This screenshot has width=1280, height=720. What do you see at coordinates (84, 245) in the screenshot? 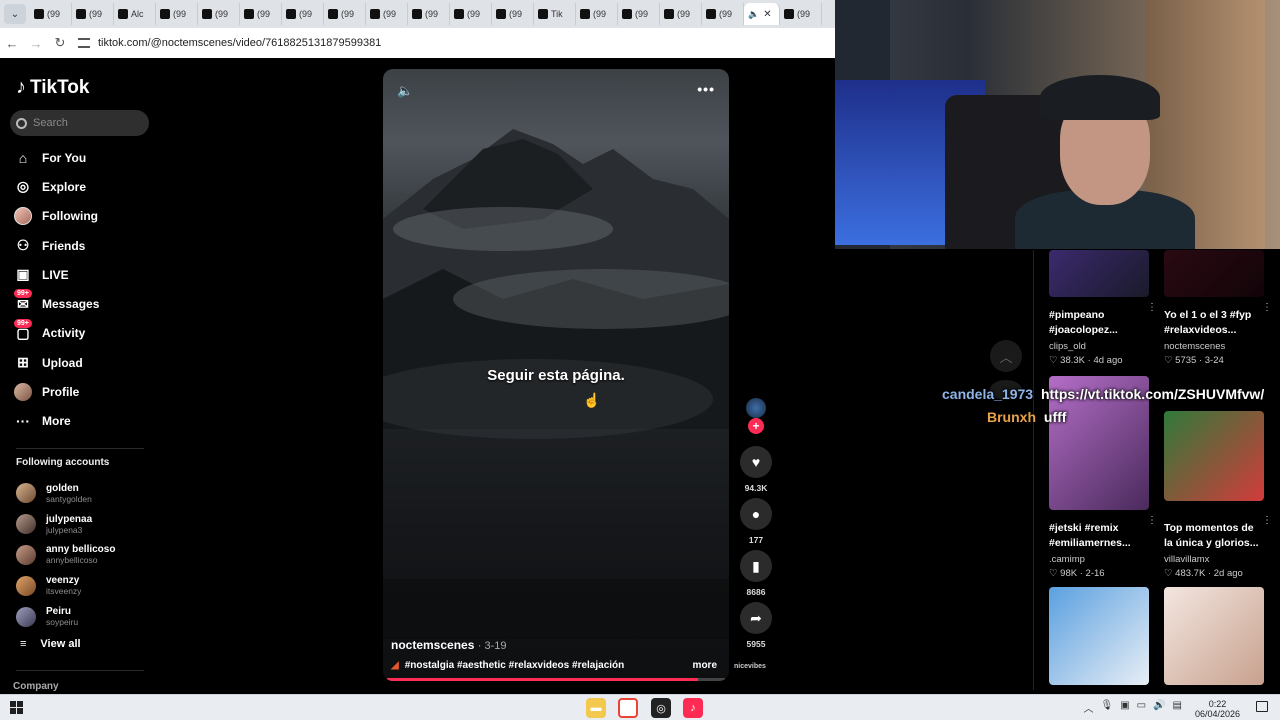
I see `sidebar-item-friends: ⚇ Friends` at bounding box center [84, 245].